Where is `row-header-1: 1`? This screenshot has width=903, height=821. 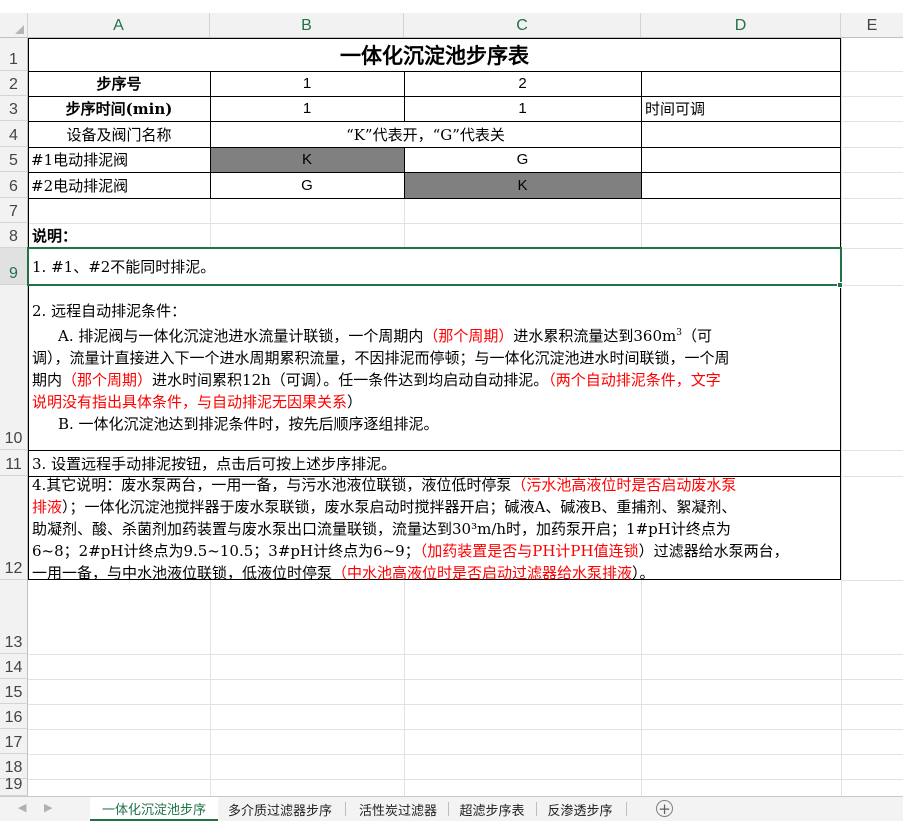 row-header-1: 1 is located at coordinates (14, 54).